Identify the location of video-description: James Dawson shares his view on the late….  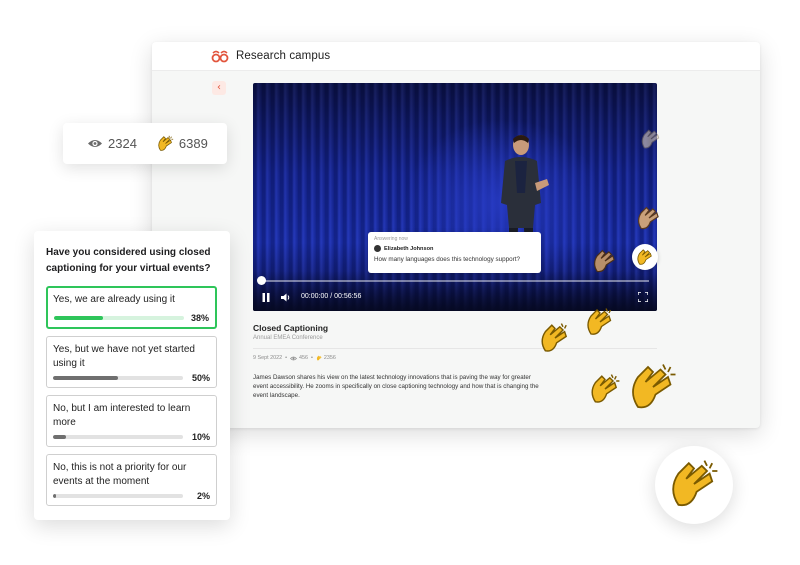
(396, 386).